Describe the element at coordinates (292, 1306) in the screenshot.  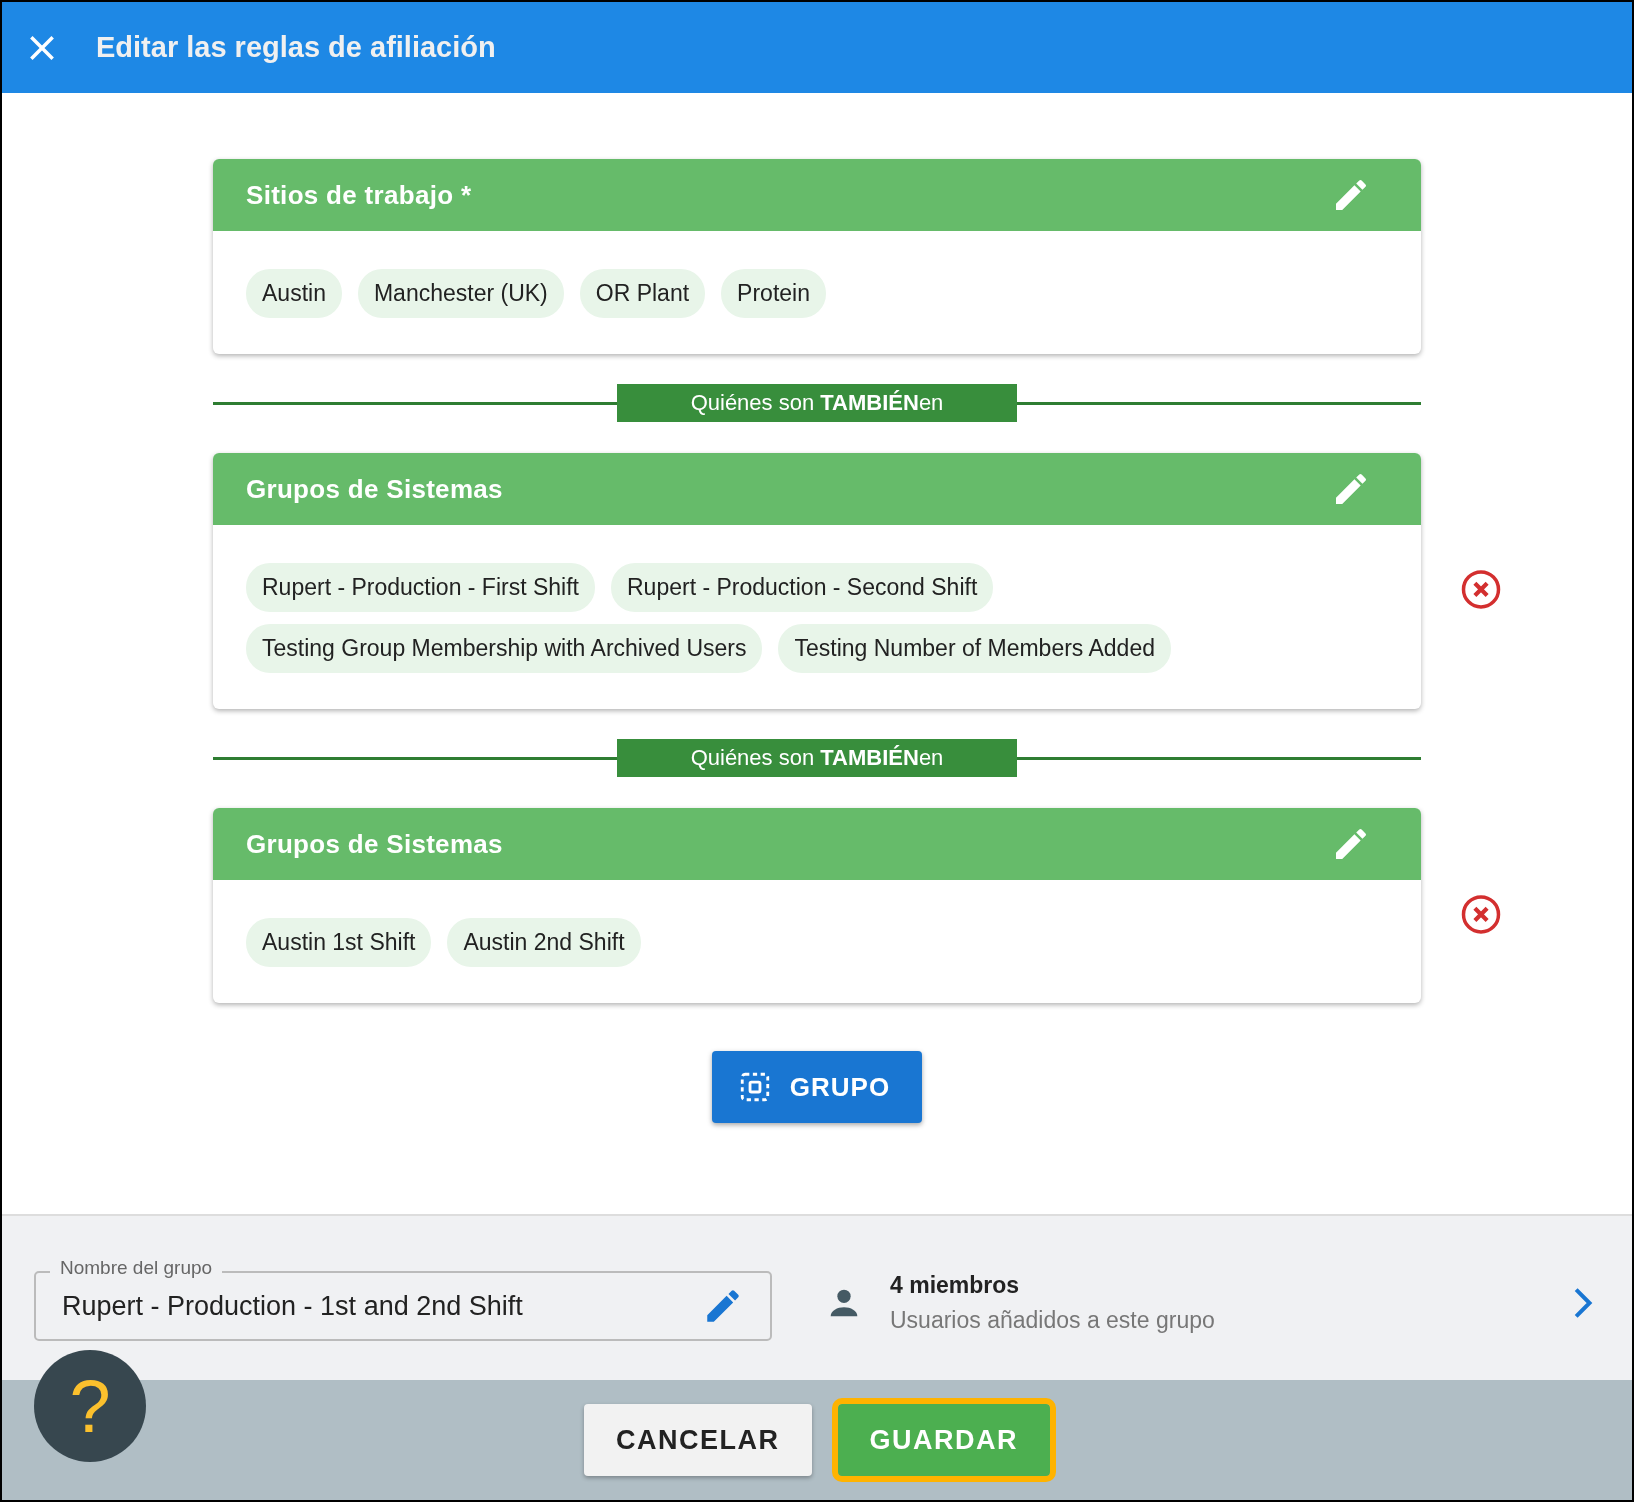
I see `field-value: Rupert - Production - 1st and 2nd Shift` at that location.